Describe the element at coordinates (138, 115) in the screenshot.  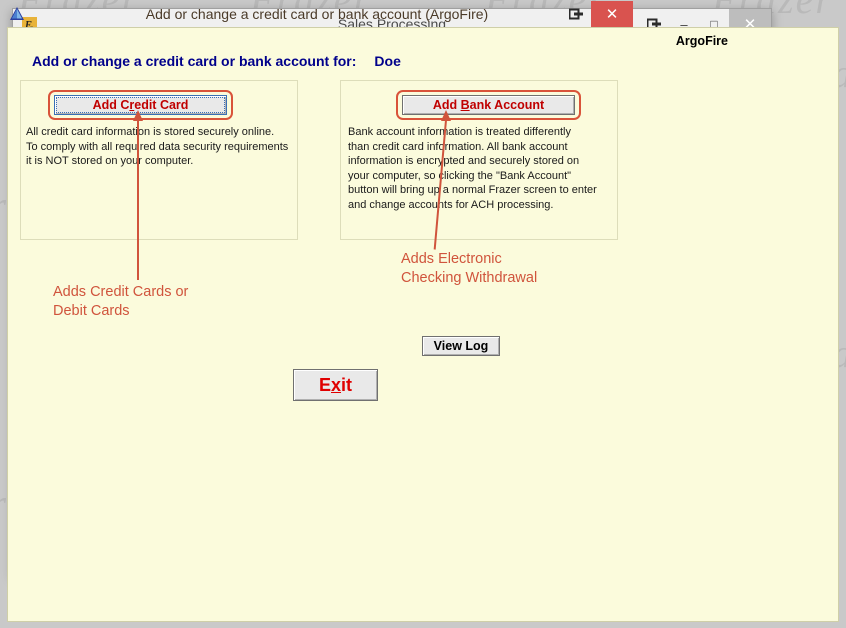
I see `credit-card-annotation-arrow-head` at that location.